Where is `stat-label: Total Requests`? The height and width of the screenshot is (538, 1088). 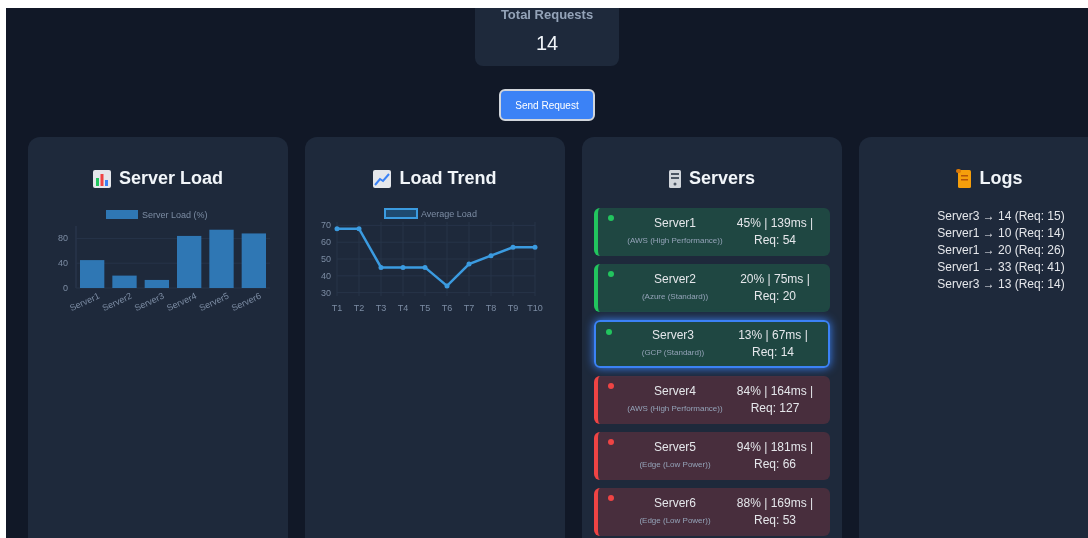
stat-label: Total Requests is located at coordinates (547, 15).